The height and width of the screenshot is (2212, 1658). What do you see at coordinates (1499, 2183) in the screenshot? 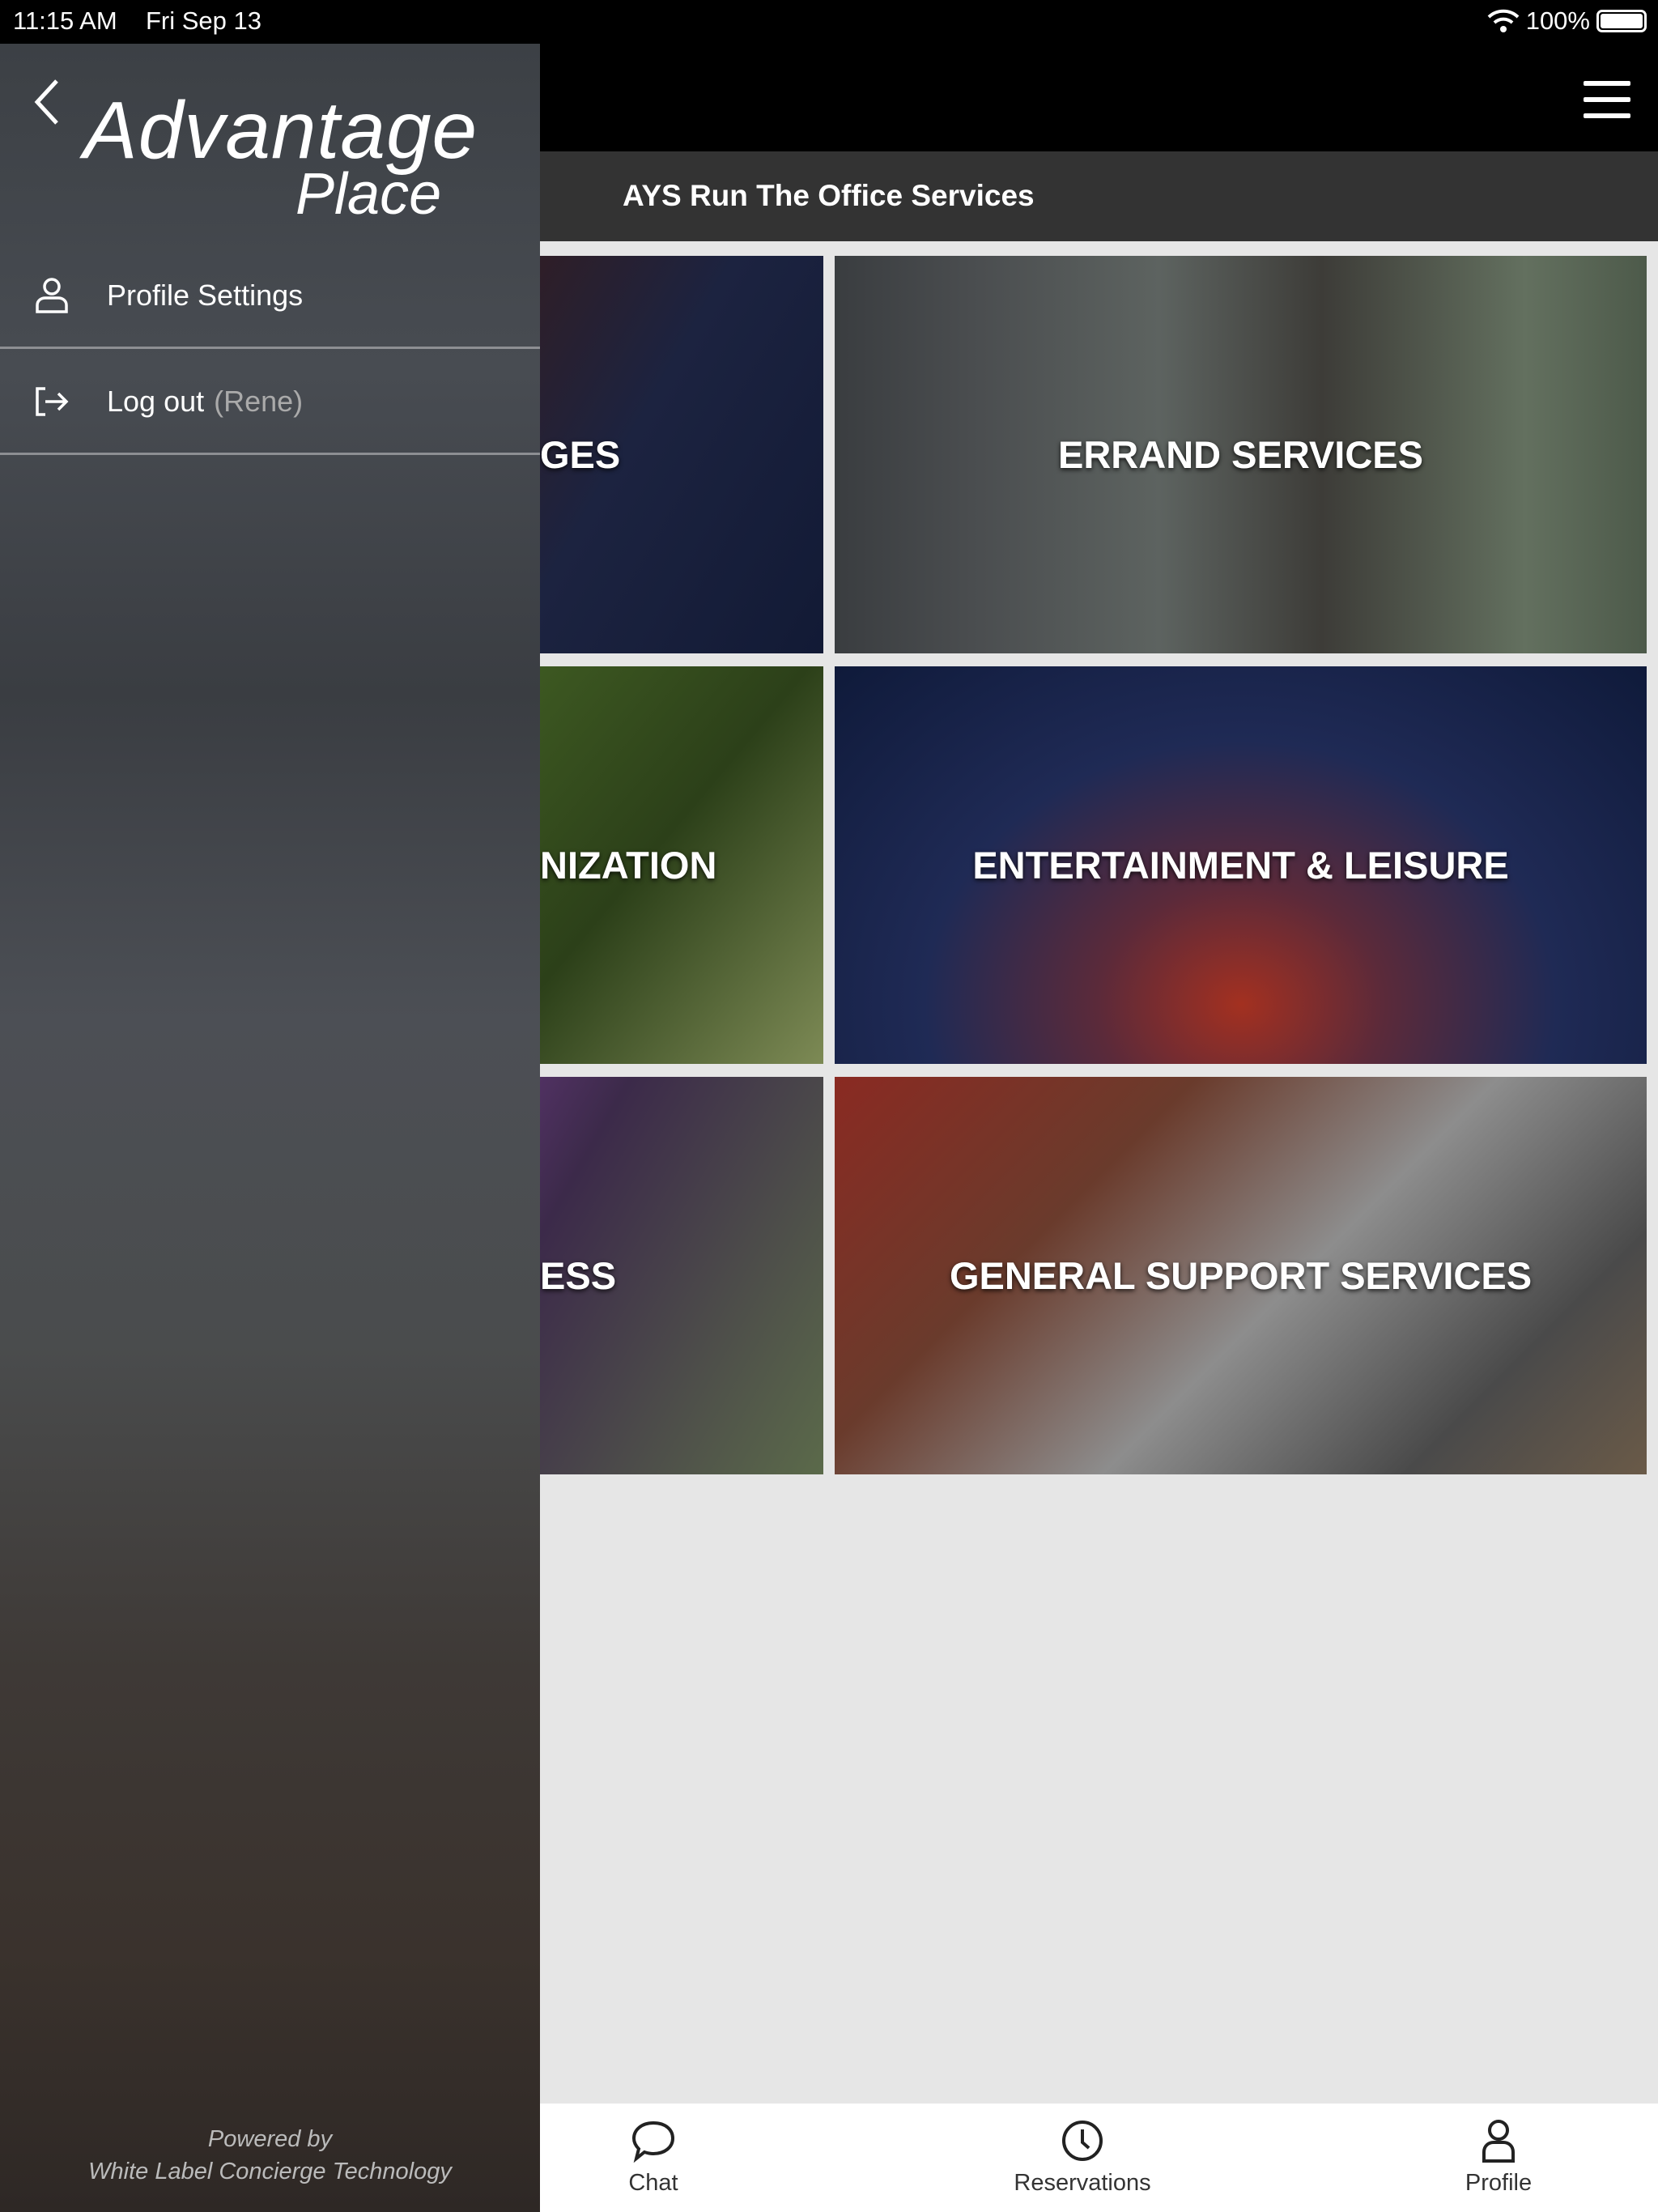
I see `tab-label: Profile` at bounding box center [1499, 2183].